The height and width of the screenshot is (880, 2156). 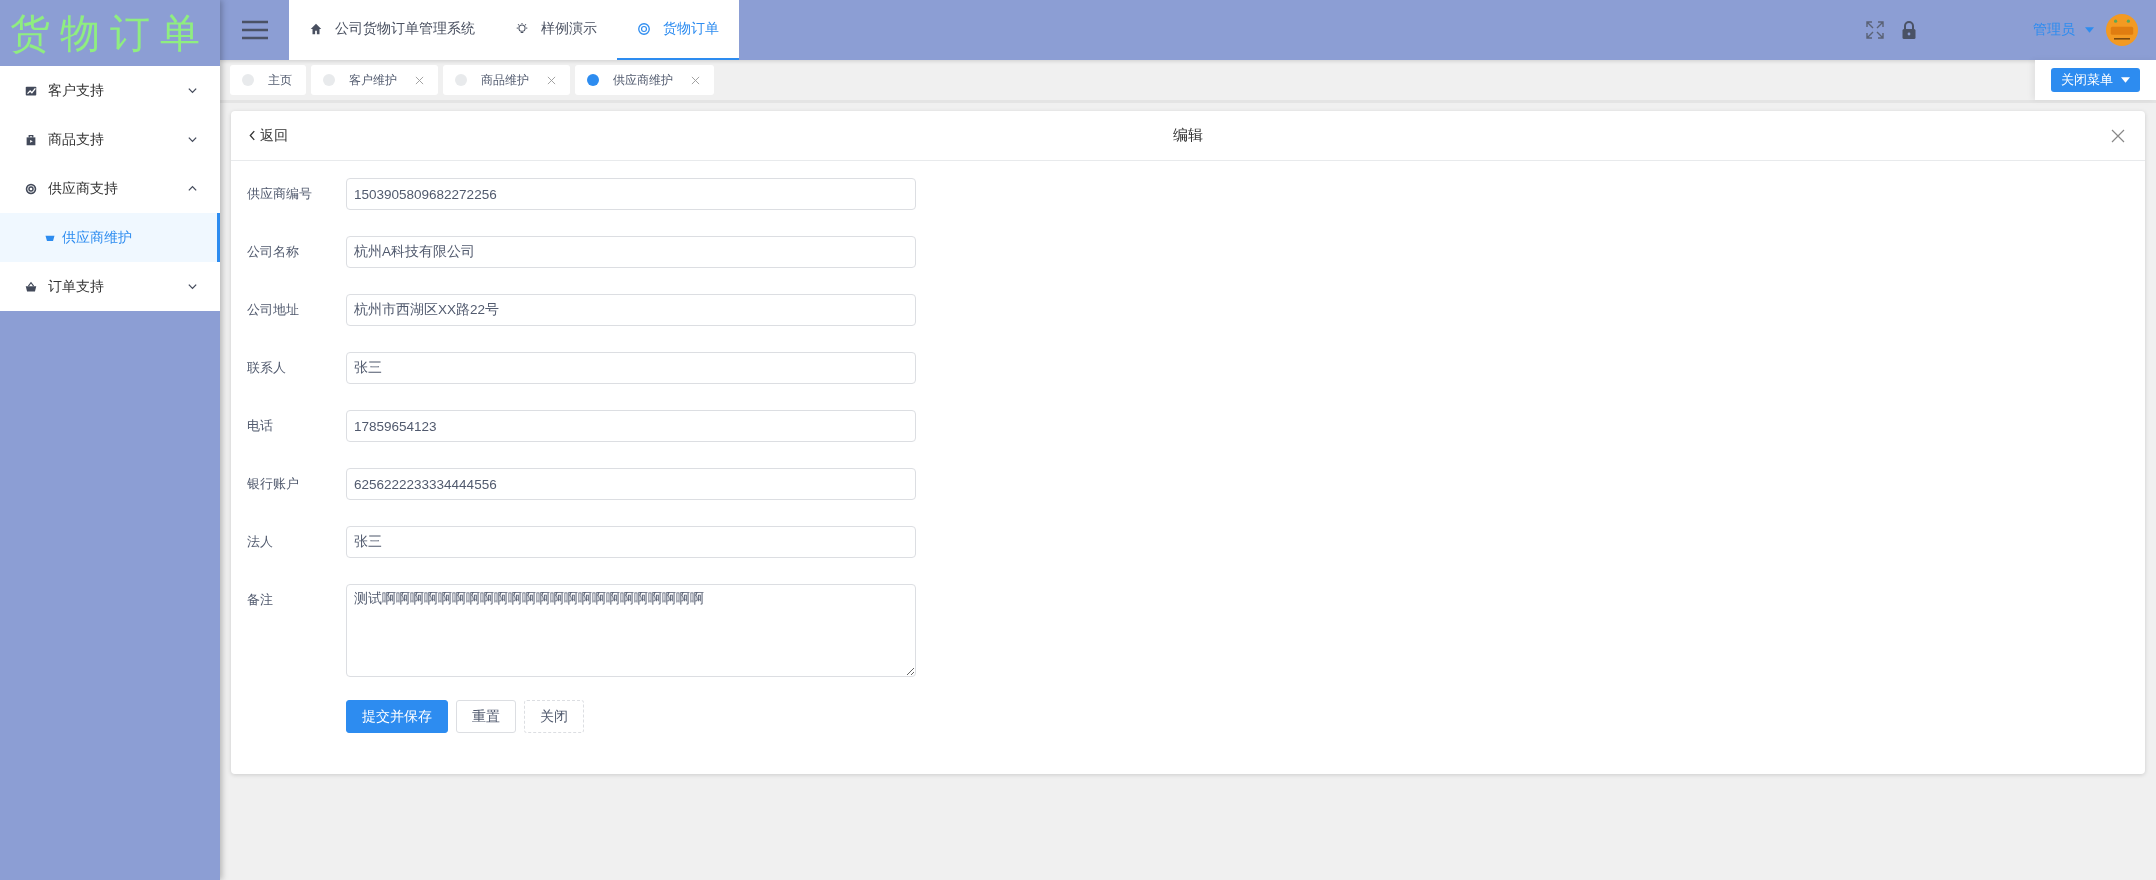 I want to click on input-field: 1503905809682272256, so click(x=631, y=194).